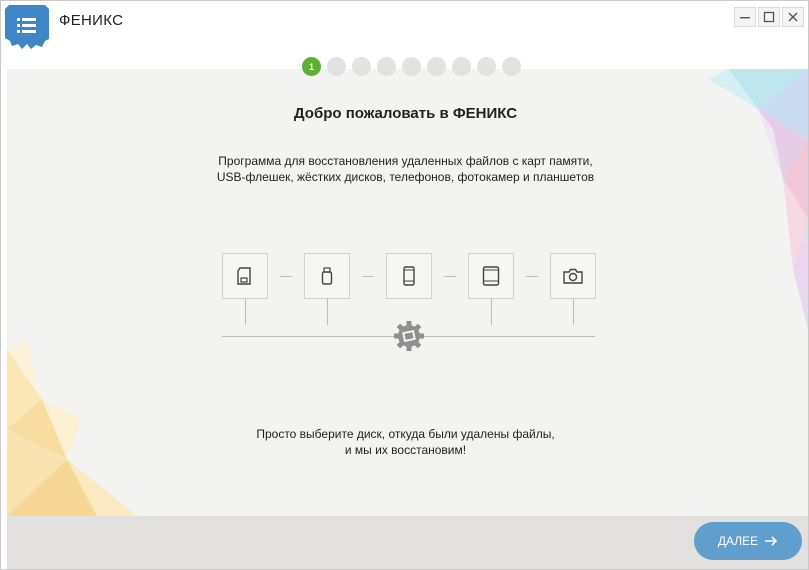 This screenshot has width=809, height=570. What do you see at coordinates (91, 20) in the screenshot?
I see `app-title: ФЕНИКС` at bounding box center [91, 20].